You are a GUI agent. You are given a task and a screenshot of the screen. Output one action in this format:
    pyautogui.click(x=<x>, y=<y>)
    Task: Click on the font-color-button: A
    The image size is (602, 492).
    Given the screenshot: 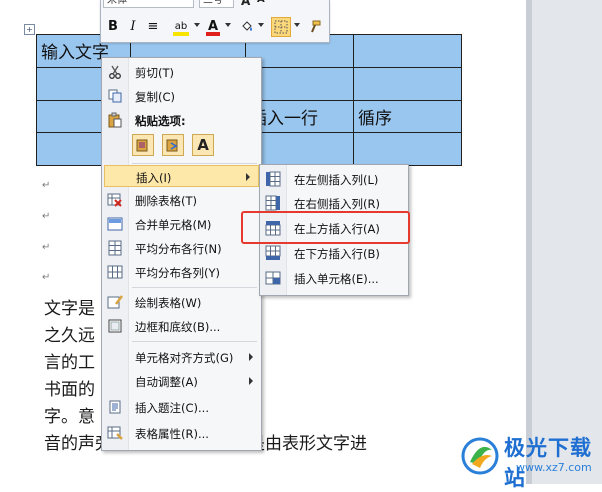 What is the action you would take?
    pyautogui.click(x=213, y=27)
    